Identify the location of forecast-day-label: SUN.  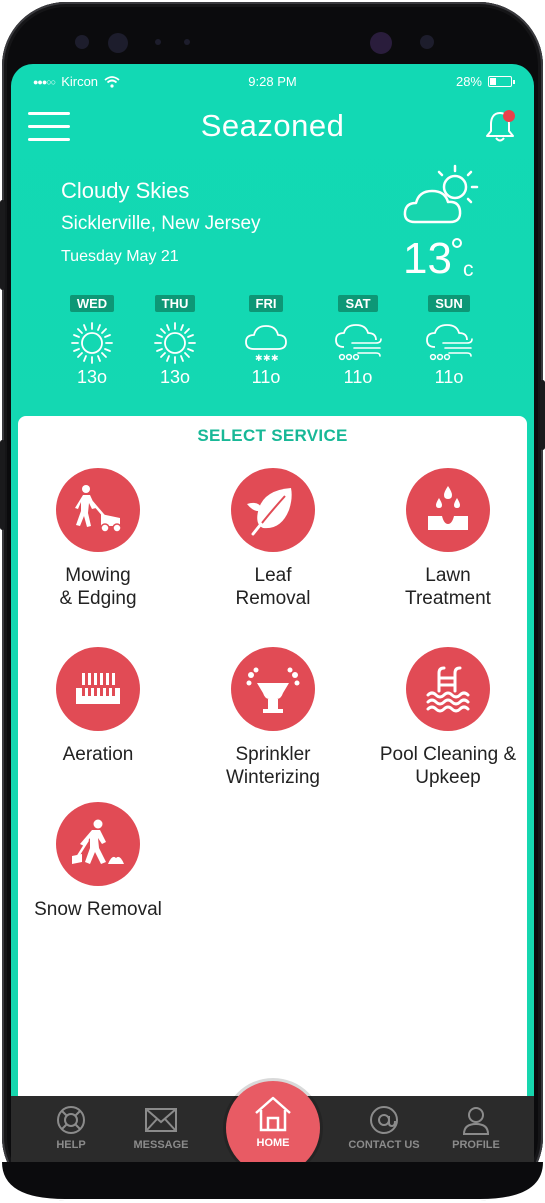
(449, 303).